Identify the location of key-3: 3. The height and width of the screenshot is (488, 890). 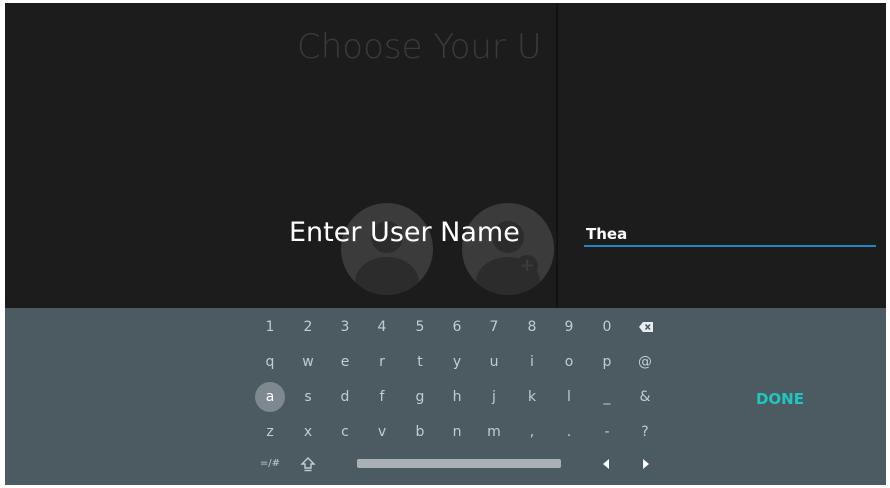
(345, 327).